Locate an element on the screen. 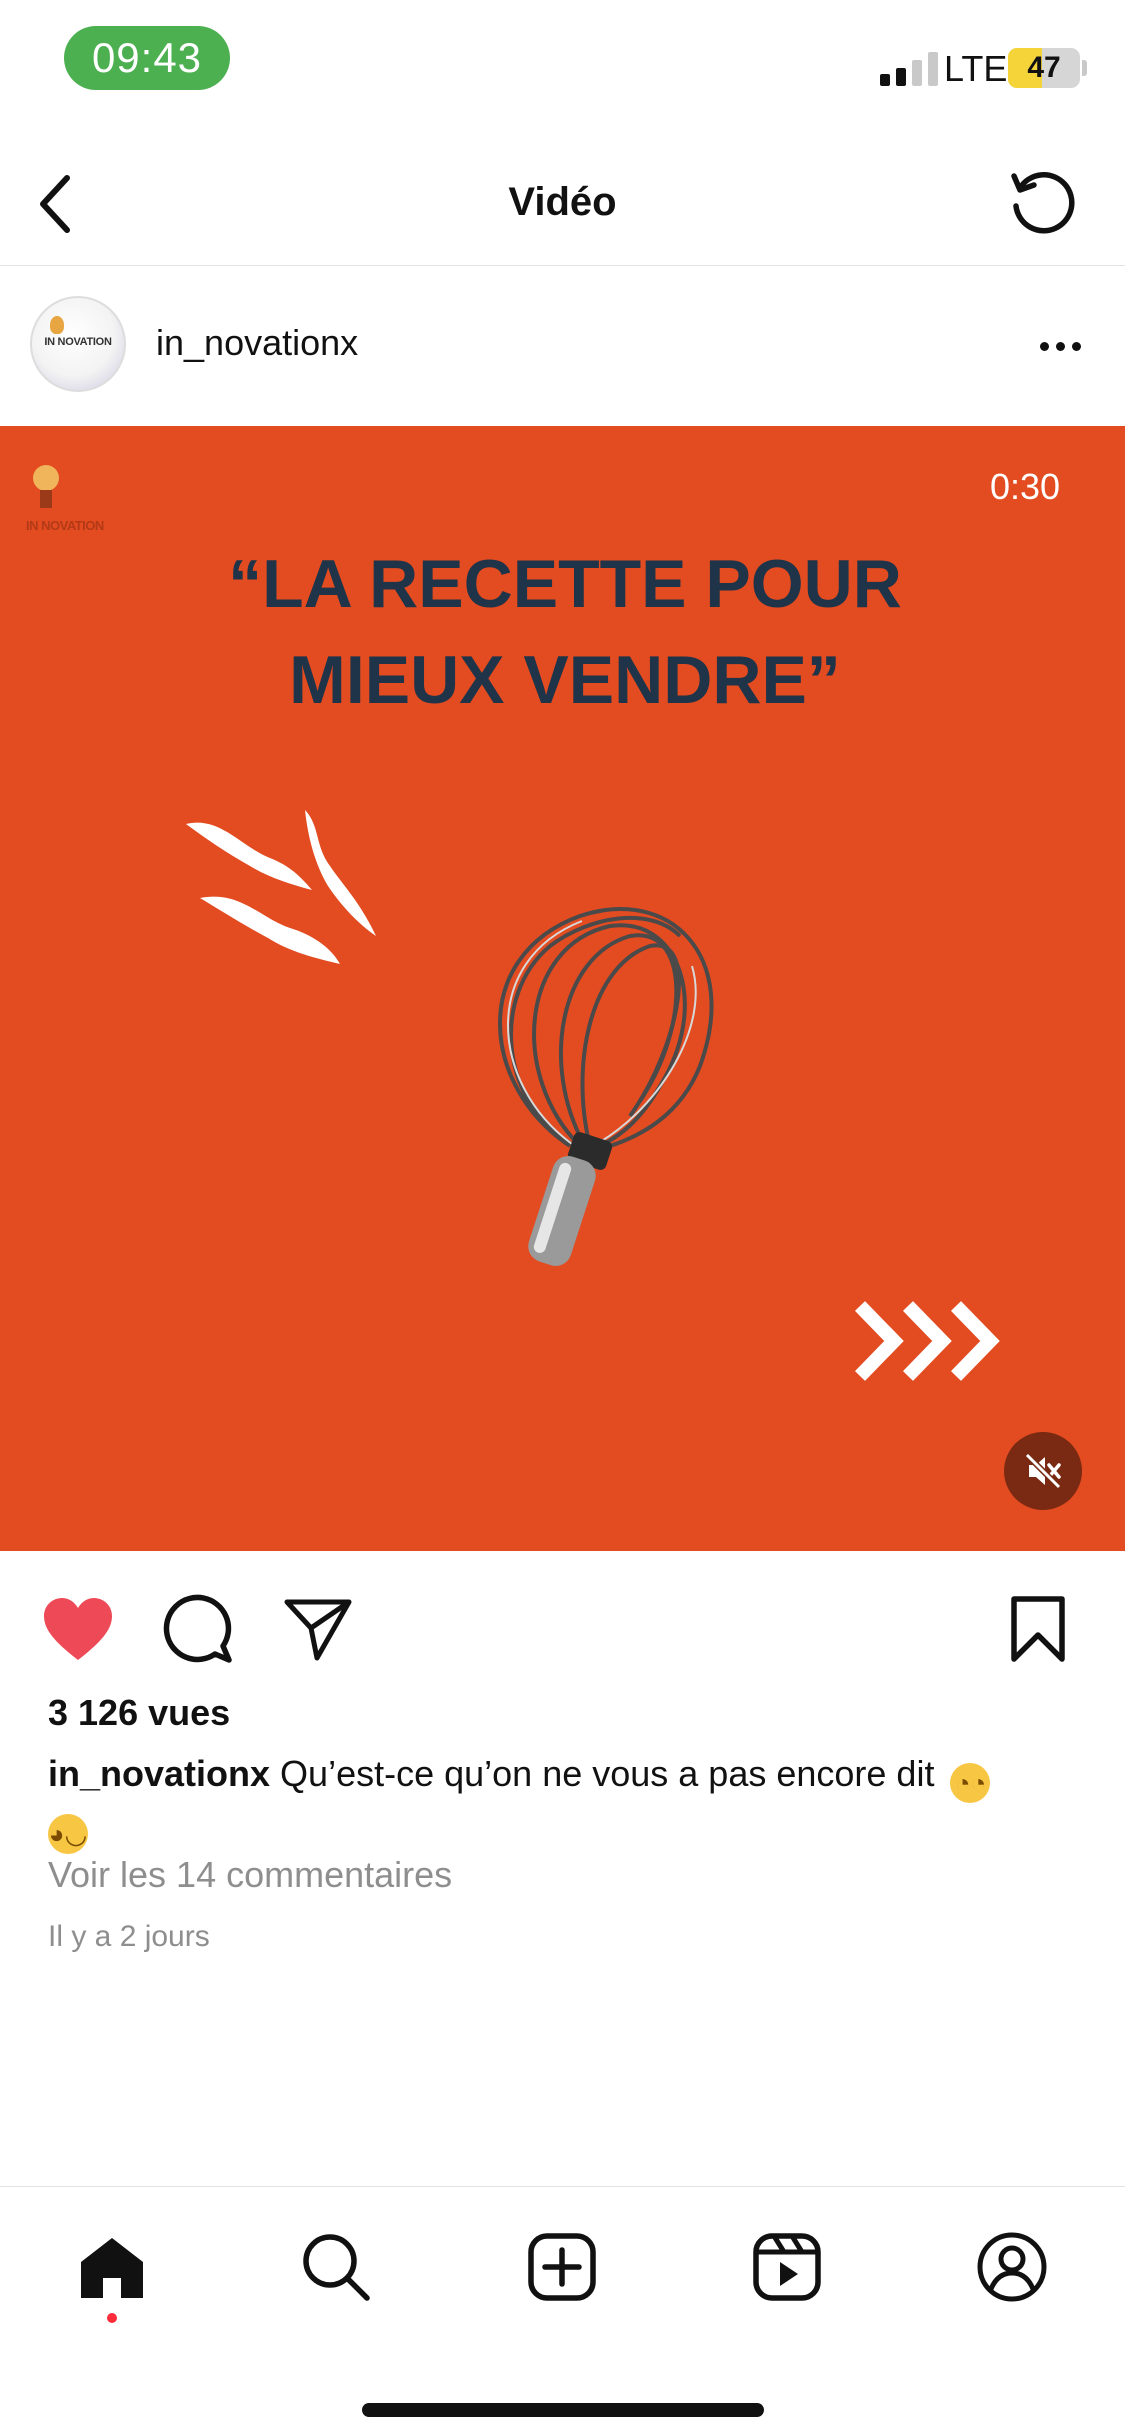 The width and height of the screenshot is (1125, 2436). like-button is located at coordinates (78, 1629).